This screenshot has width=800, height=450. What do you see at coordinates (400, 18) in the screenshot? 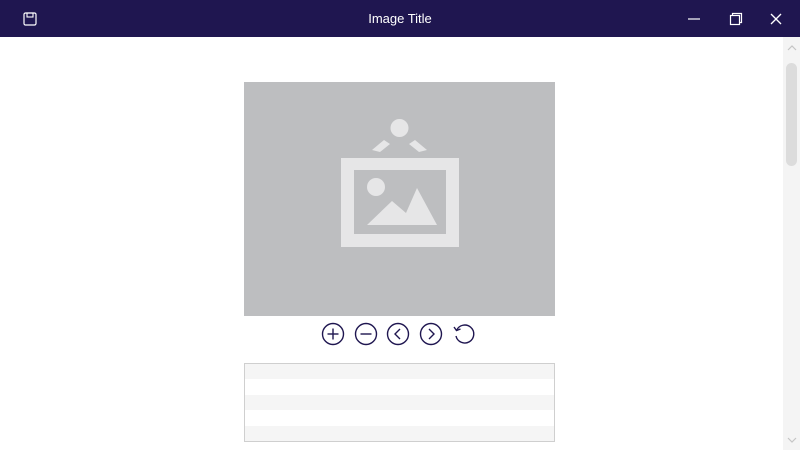
I see `title-bar: Image Title` at bounding box center [400, 18].